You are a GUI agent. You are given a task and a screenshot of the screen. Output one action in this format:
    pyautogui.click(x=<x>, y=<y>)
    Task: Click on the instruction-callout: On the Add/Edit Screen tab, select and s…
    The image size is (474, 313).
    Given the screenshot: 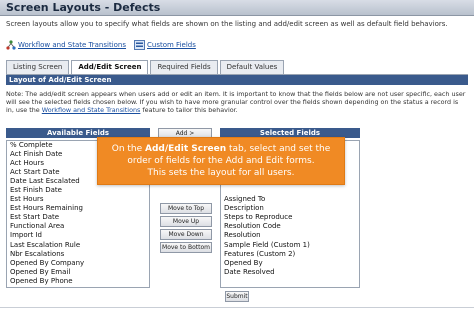 What is the action you would take?
    pyautogui.click(x=221, y=161)
    